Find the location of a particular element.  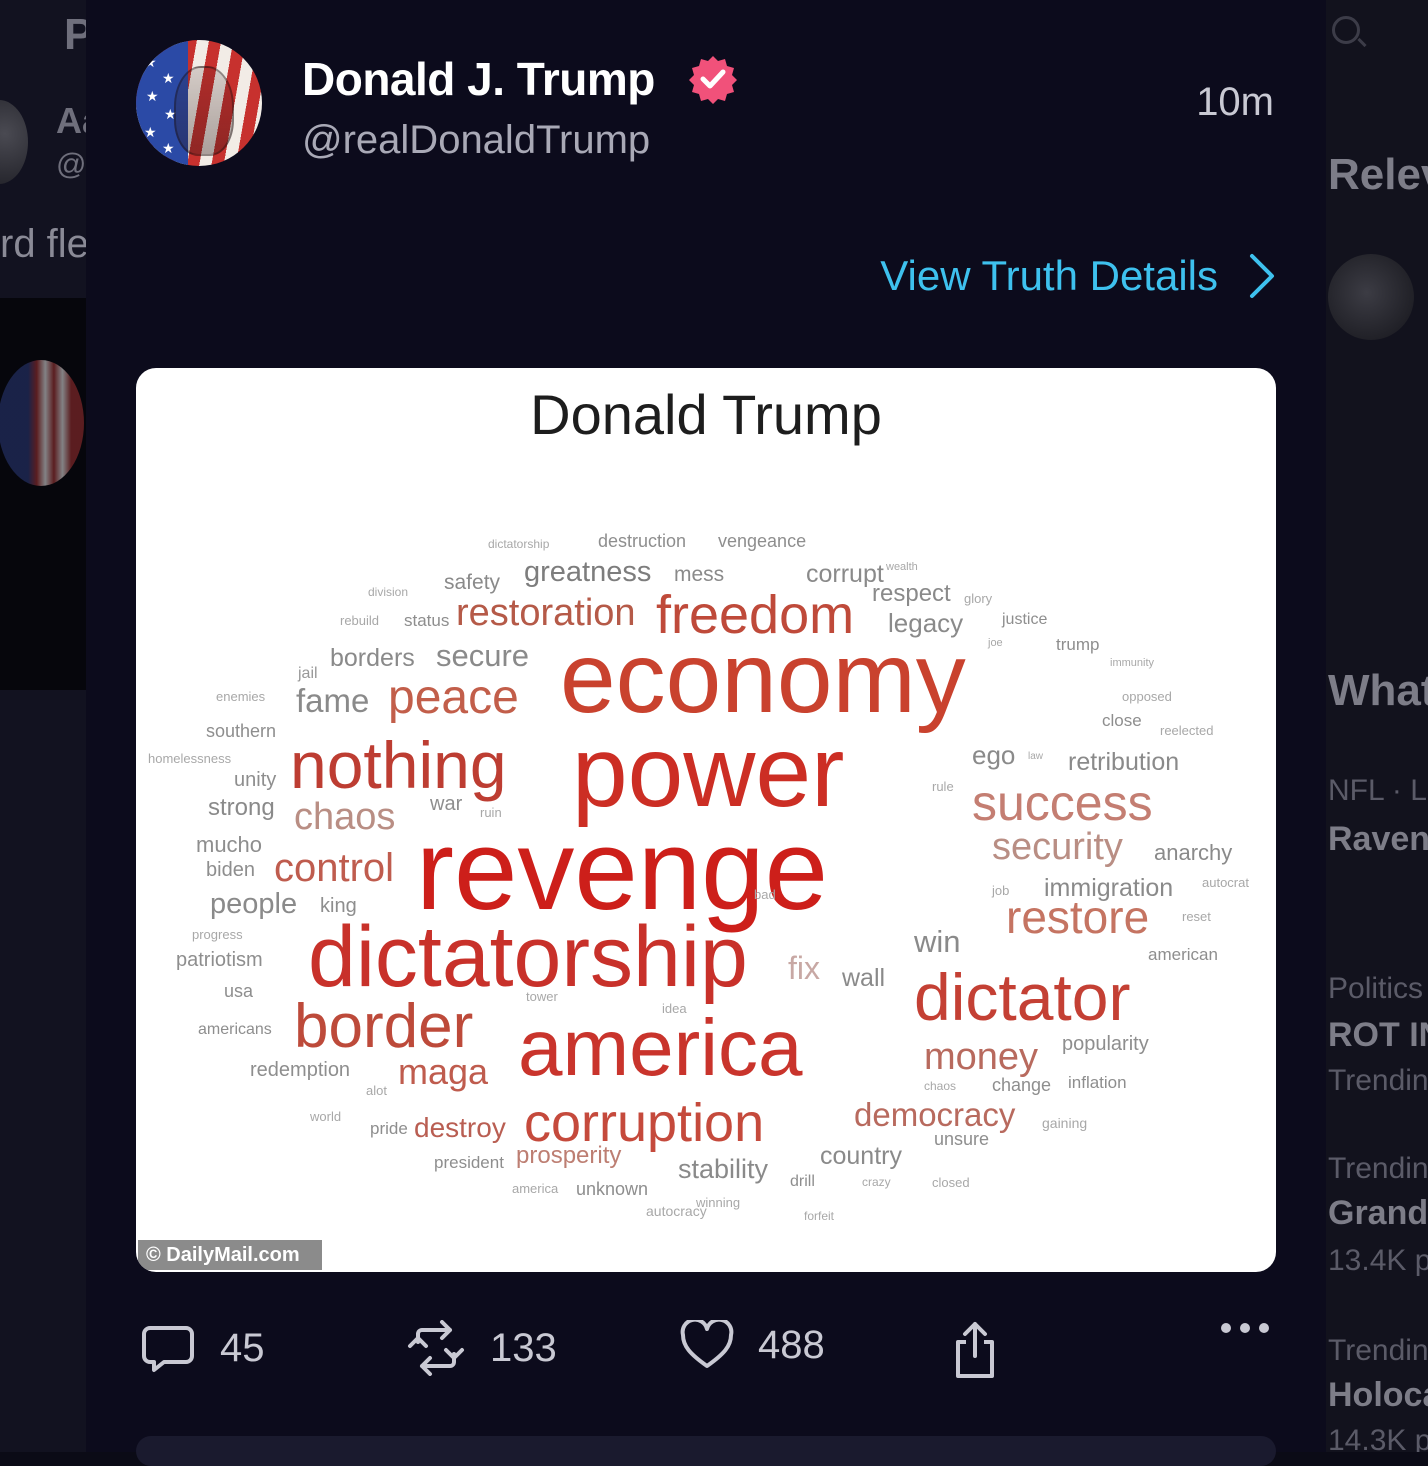

word-cloud-word: change is located at coordinates (1022, 1085).